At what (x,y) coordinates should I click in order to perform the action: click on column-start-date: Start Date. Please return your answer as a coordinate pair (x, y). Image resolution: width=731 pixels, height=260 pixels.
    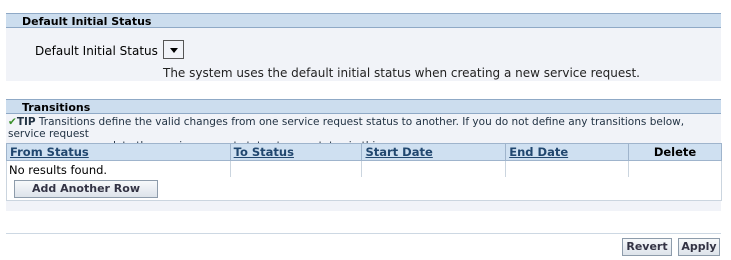
    Looking at the image, I should click on (434, 152).